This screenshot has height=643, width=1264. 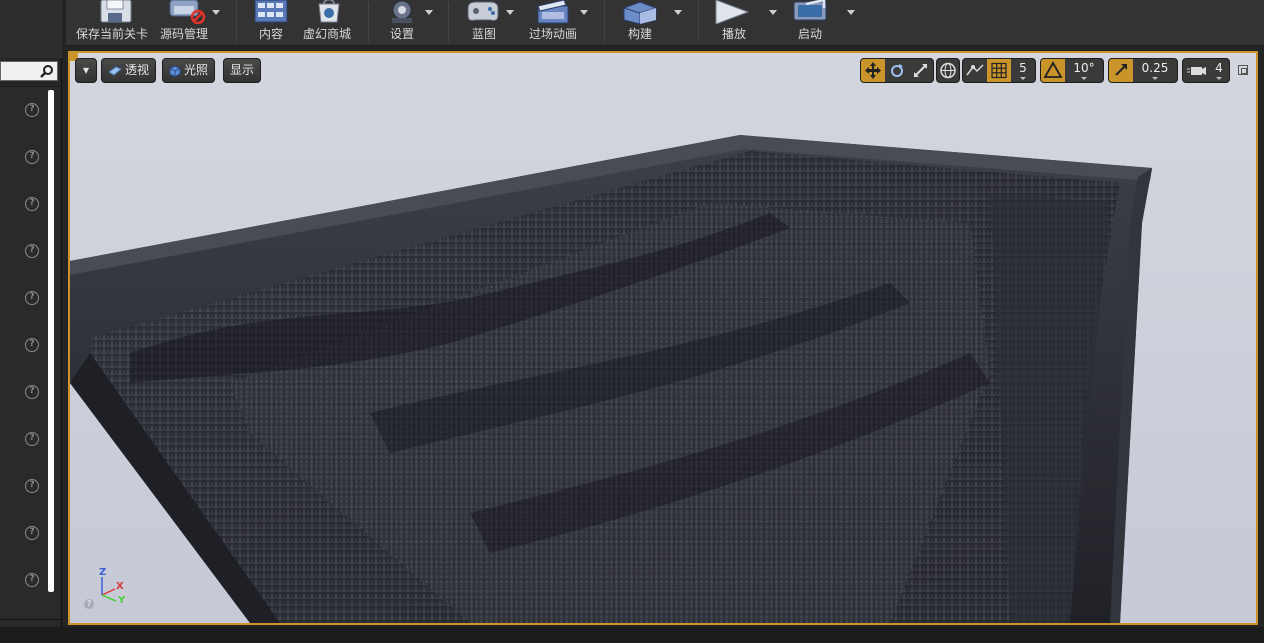 I want to click on viewport-options-dropdown: ▾, so click(x=86, y=70).